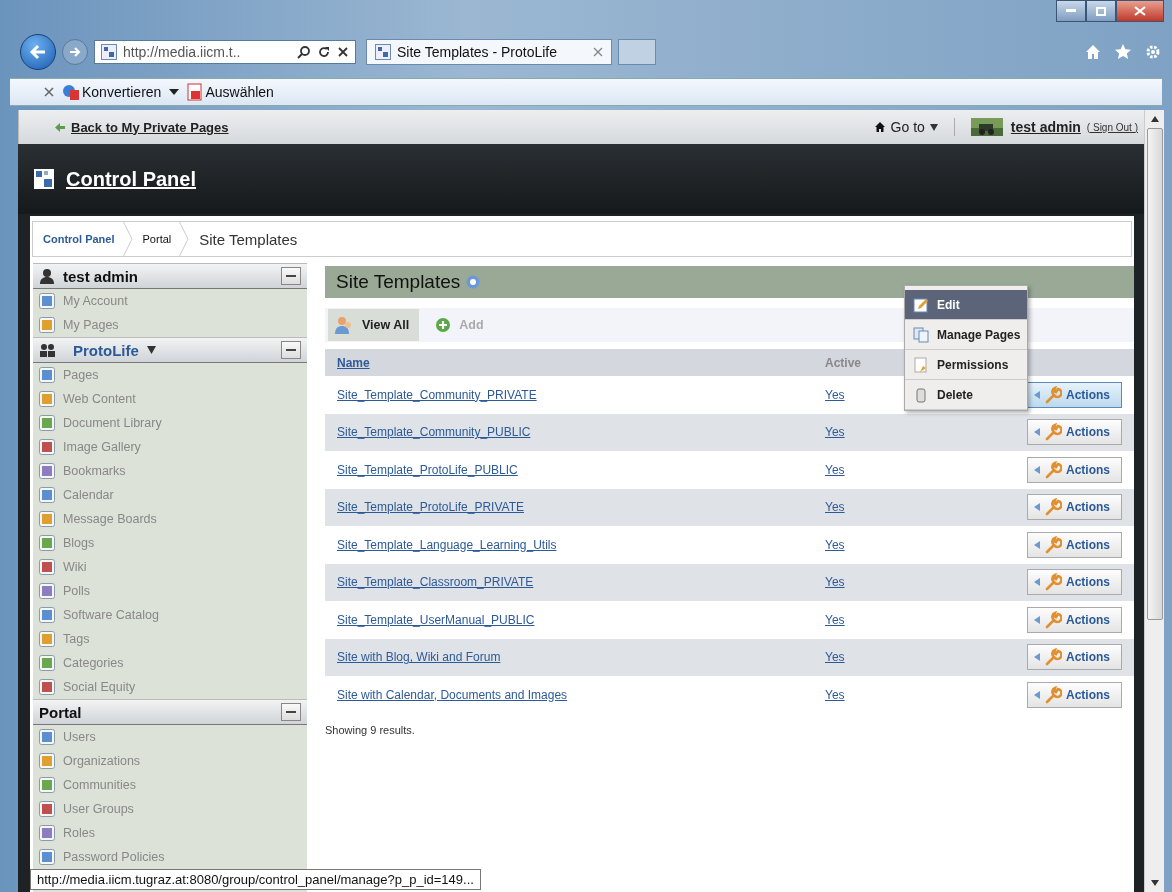 This screenshot has height=892, width=1172. What do you see at coordinates (47, 276) in the screenshot?
I see `person-icon` at bounding box center [47, 276].